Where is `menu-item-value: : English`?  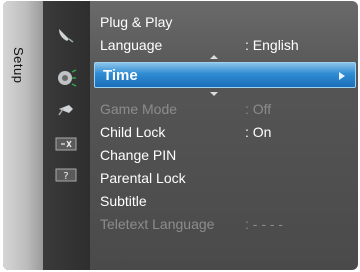
menu-item-value: : English is located at coordinates (272, 45).